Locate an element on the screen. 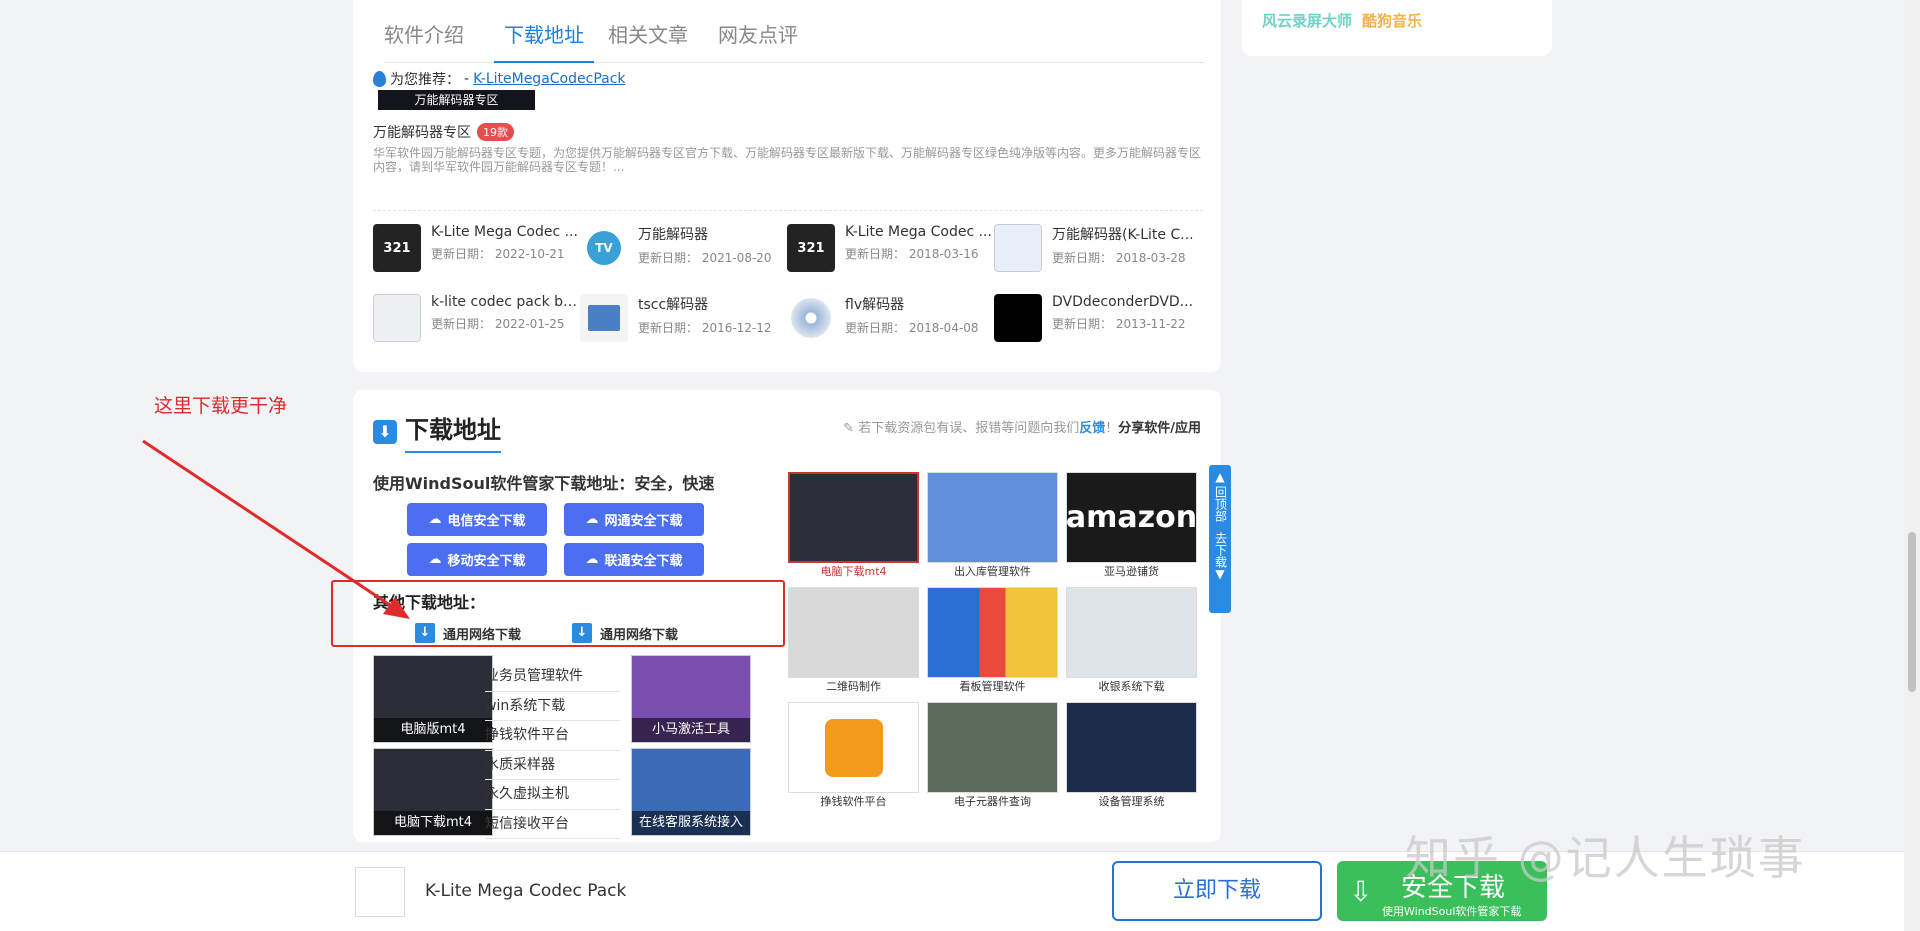 The image size is (1920, 931). download-now-button: 立即下载 is located at coordinates (1217, 891).